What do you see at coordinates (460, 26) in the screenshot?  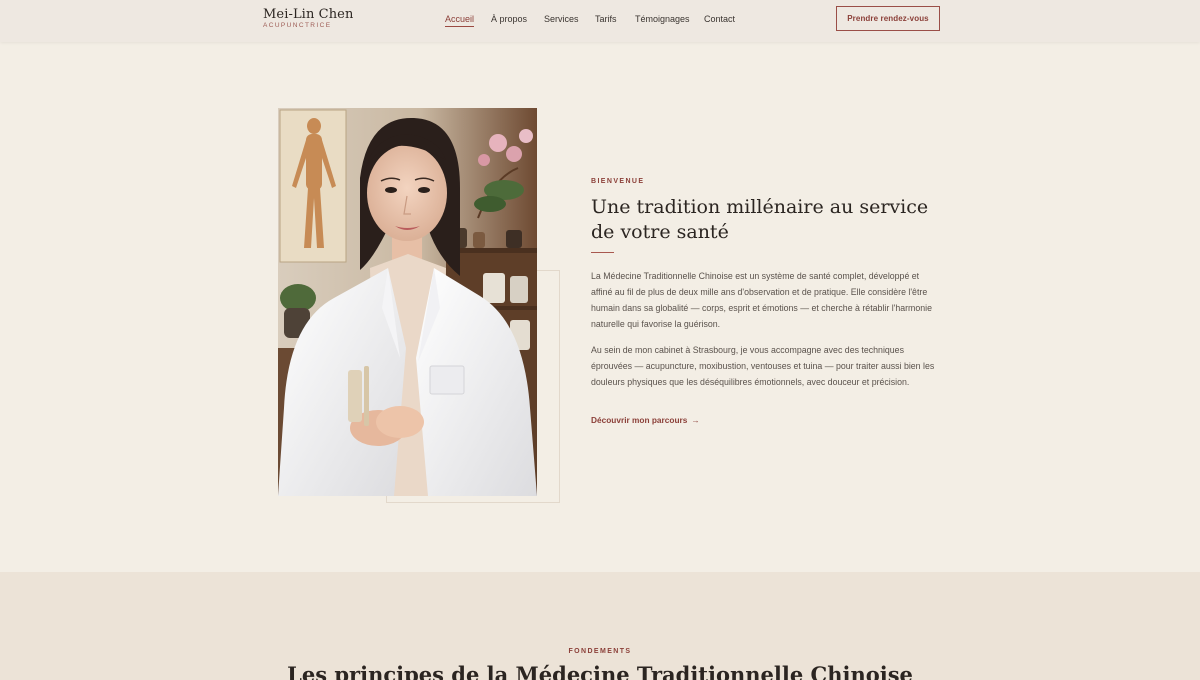 I see `active-nav-underline` at bounding box center [460, 26].